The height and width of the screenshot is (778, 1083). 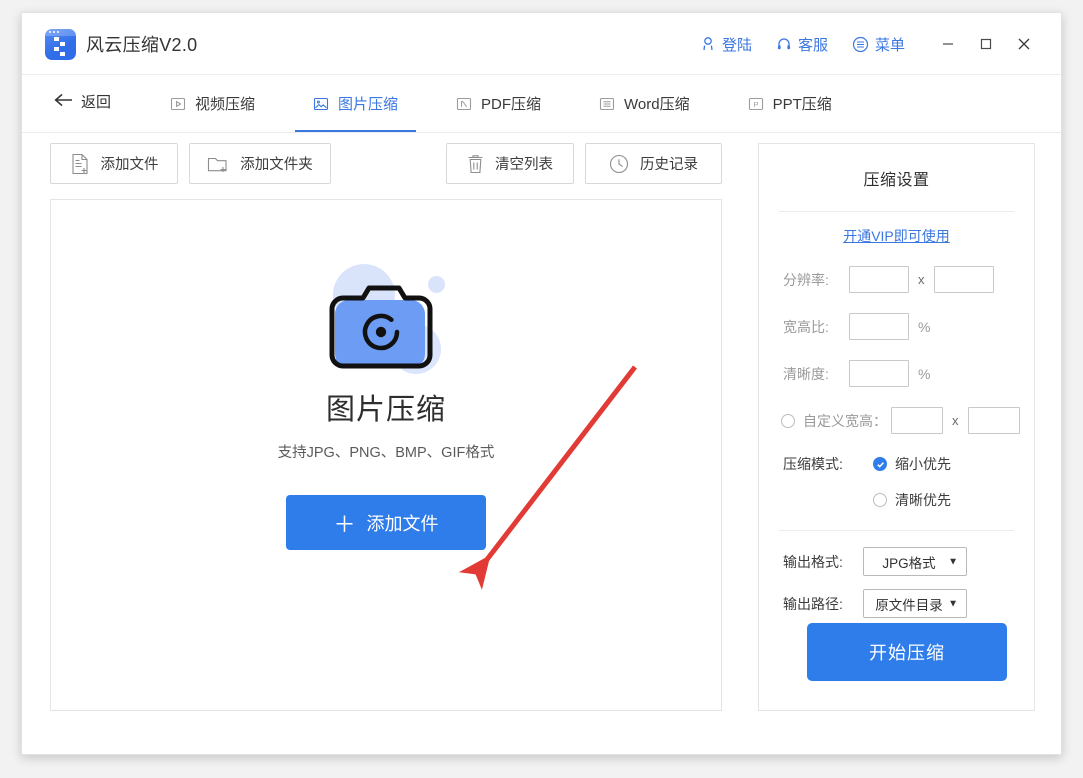 I want to click on custom-height-input, so click(x=993, y=420).